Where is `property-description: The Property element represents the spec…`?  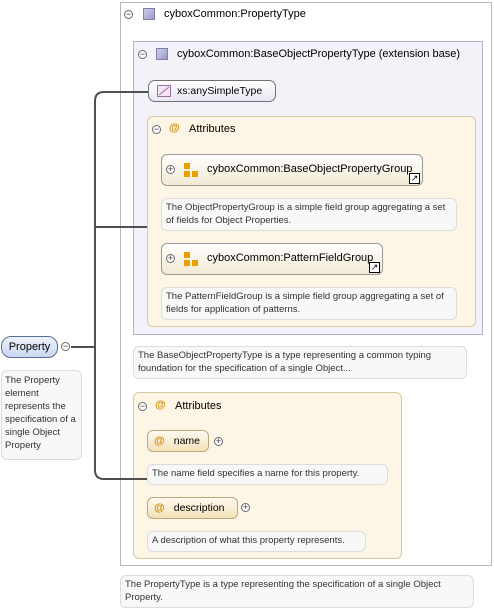 property-description: The Property element represents the spec… is located at coordinates (41, 415).